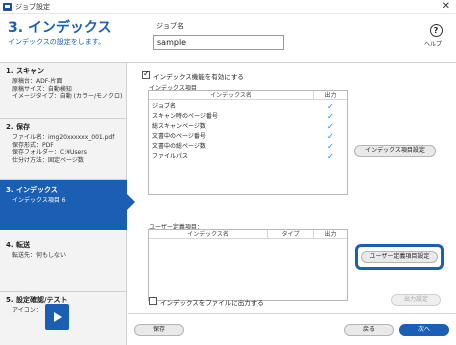 This screenshot has width=456, height=345. What do you see at coordinates (37, 81) in the screenshot?
I see `step-detail: 原稿台：ADF-片面` at bounding box center [37, 81].